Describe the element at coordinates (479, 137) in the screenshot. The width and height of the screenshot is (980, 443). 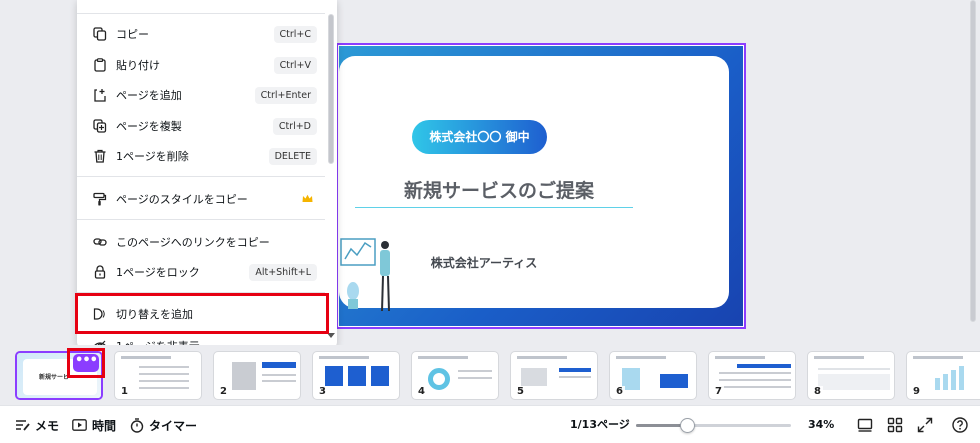
I see `slide-client-badge: 株式会社〇〇 御中` at that location.